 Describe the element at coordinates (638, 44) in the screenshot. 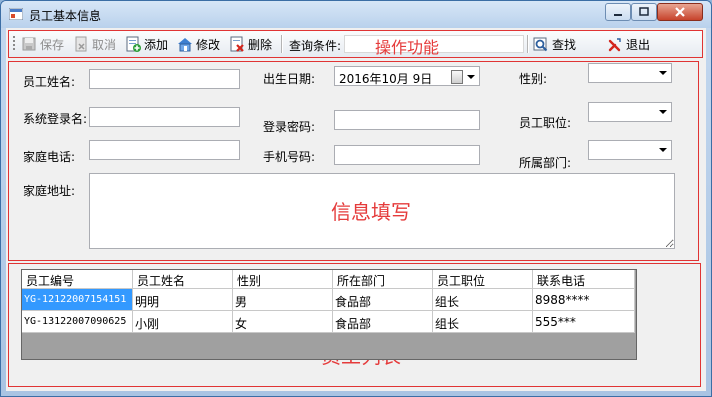

I see `exit-label: 退出` at that location.